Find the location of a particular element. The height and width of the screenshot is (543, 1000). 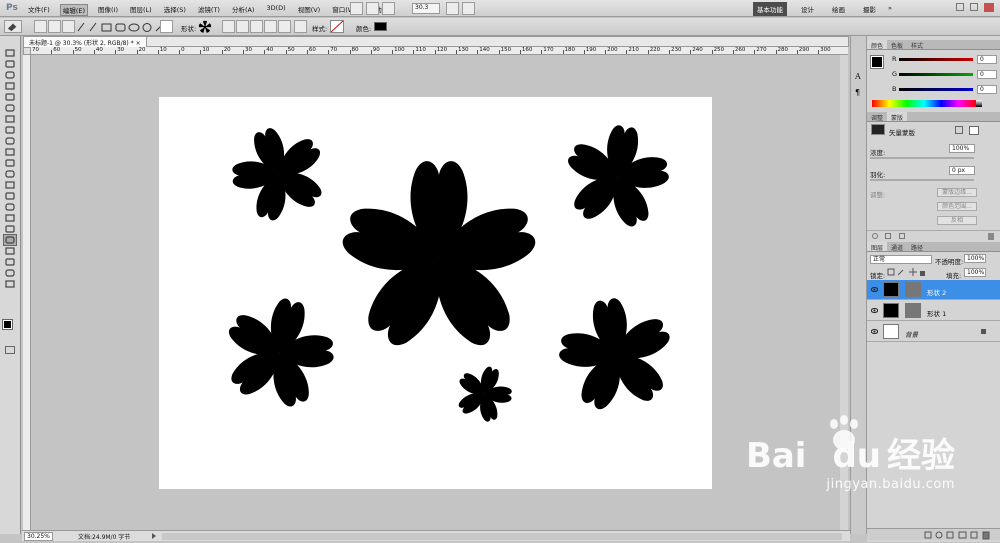

delete-mask-icon is located at coordinates (991, 236).